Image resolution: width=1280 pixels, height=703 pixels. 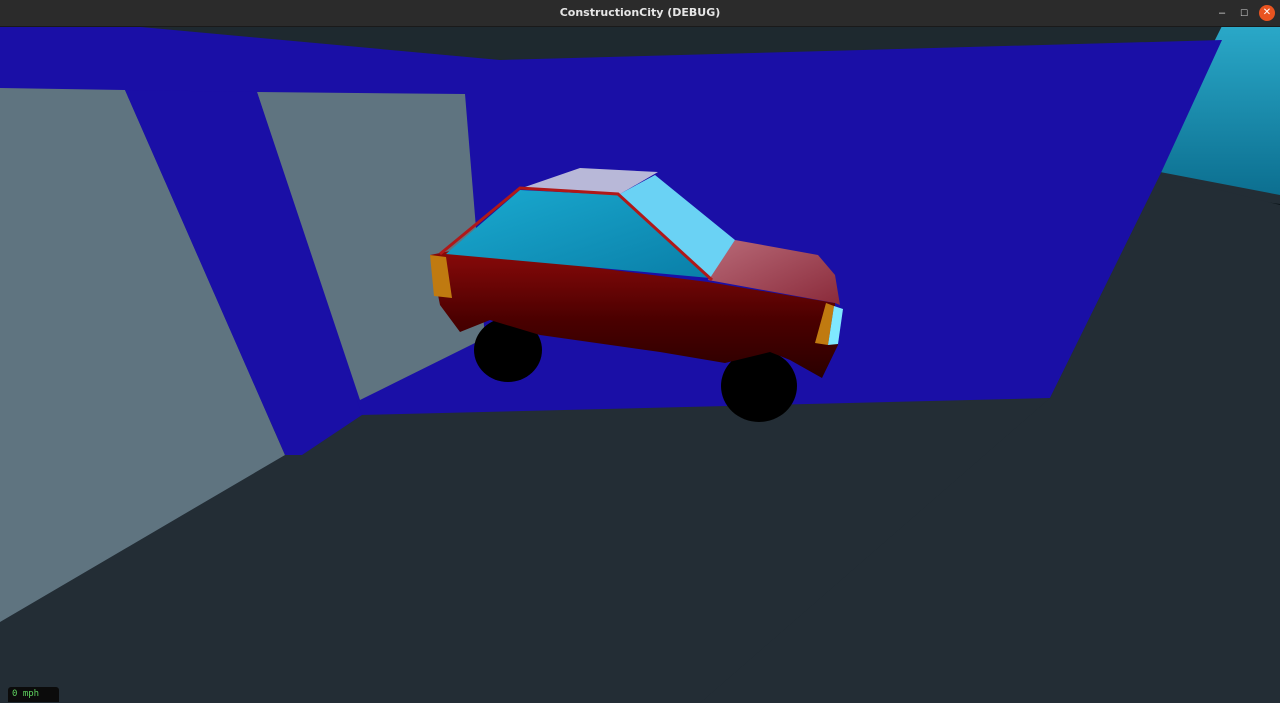 I want to click on minimize-button: –, so click(x=1222, y=13).